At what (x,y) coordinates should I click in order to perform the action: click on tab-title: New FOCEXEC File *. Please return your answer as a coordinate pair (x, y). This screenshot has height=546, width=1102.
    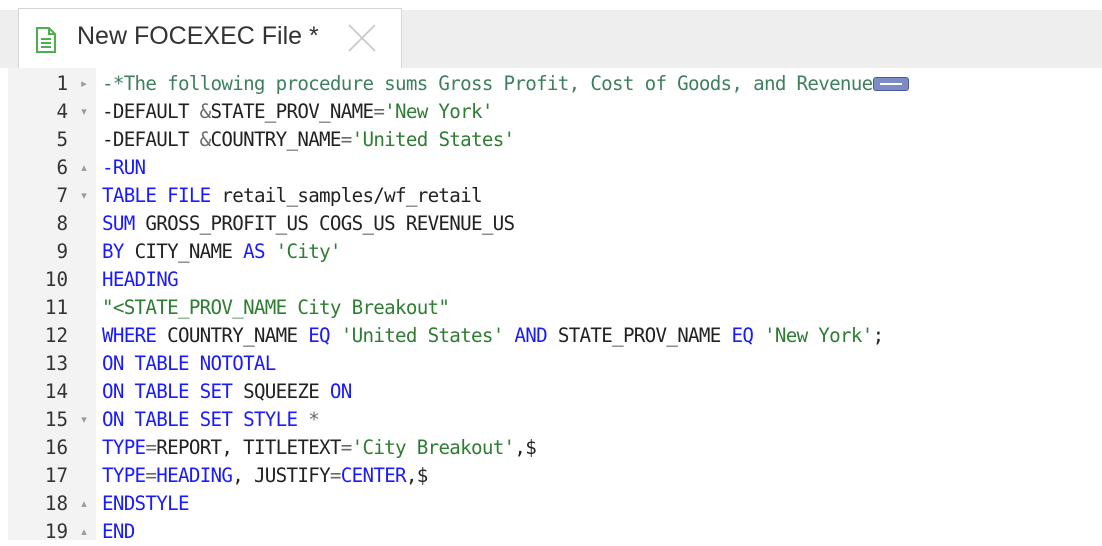
    Looking at the image, I should click on (198, 36).